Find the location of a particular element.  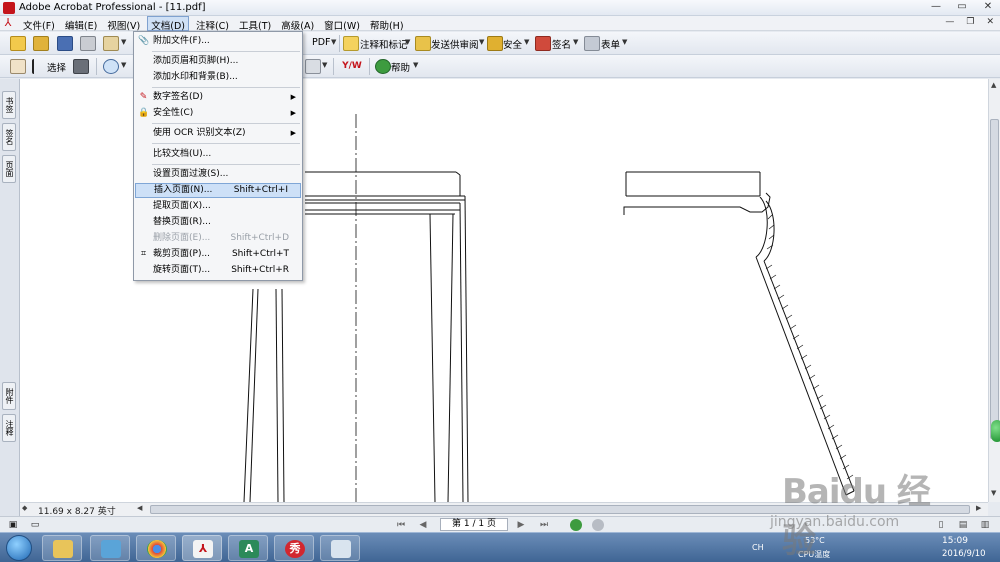

security-item: 🔒 安全性(C) ▶ is located at coordinates (218, 113).